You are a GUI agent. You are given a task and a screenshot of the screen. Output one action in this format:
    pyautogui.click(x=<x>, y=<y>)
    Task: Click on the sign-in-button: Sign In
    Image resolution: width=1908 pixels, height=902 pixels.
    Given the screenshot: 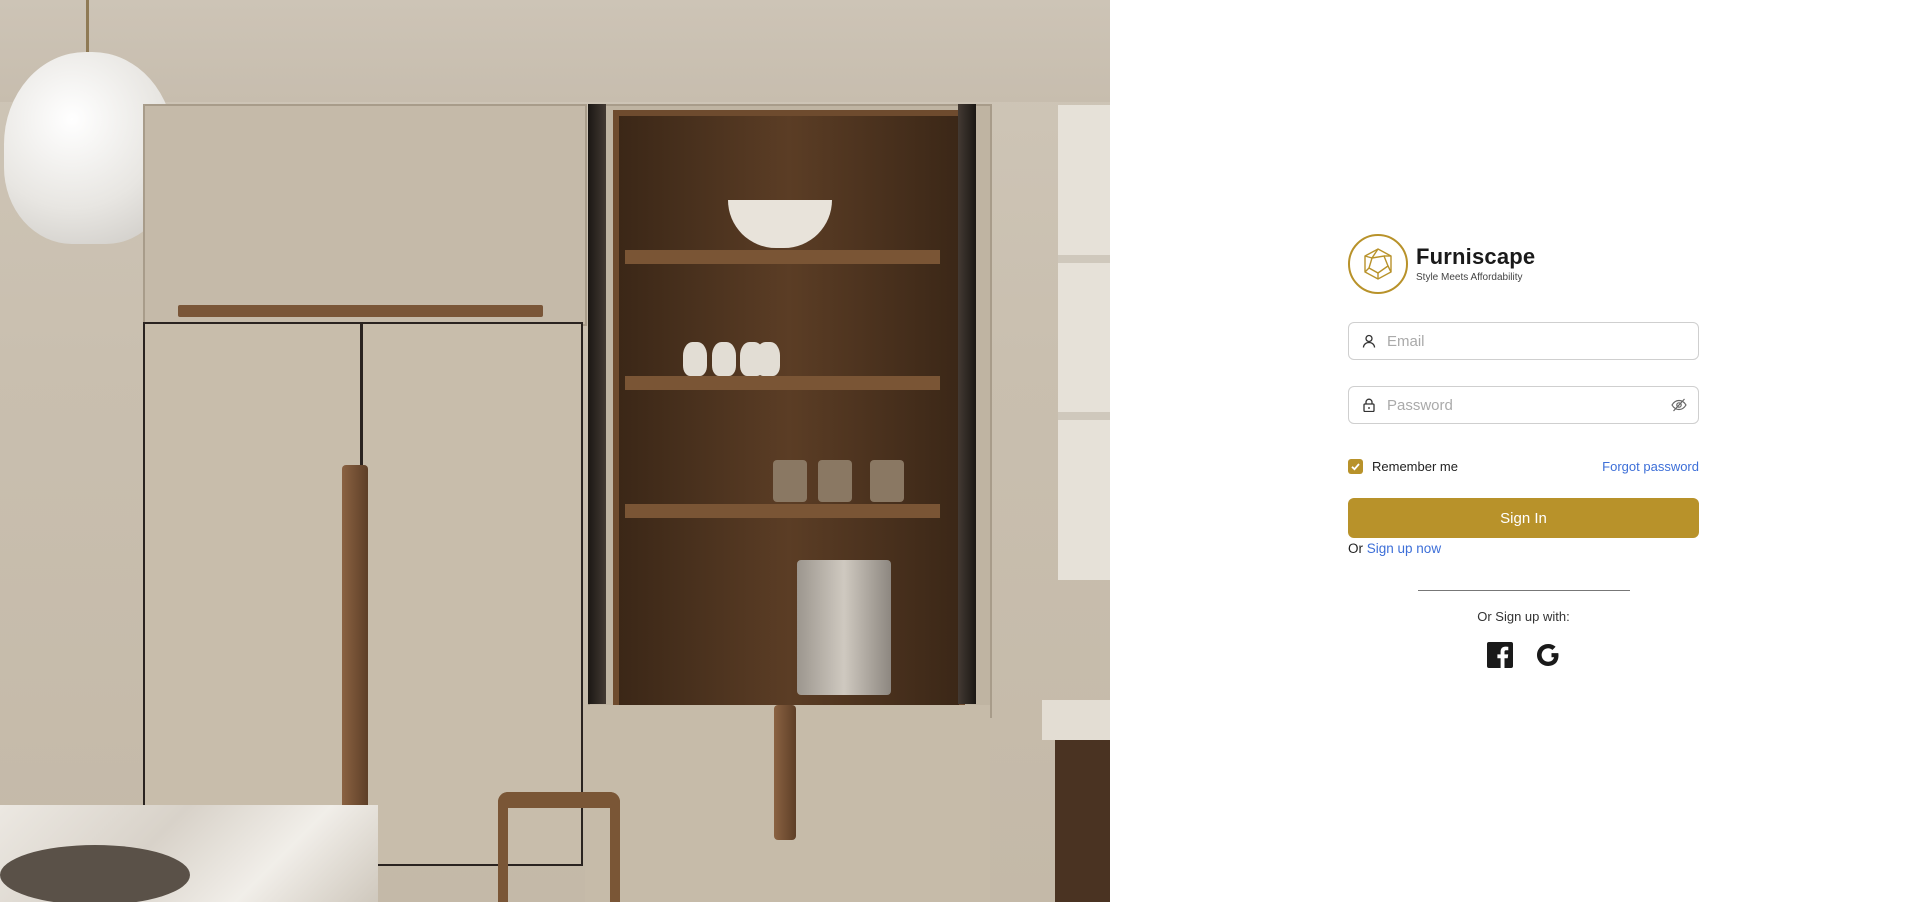 What is the action you would take?
    pyautogui.click(x=1523, y=518)
    